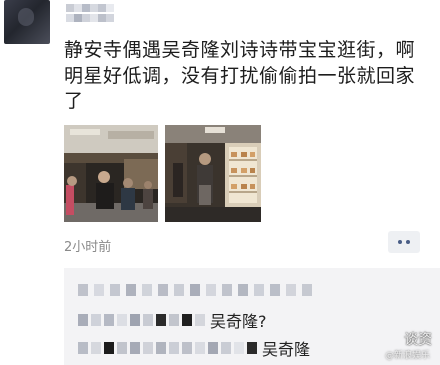 The width and height of the screenshot is (440, 365). Describe the element at coordinates (418, 340) in the screenshot. I see `watermark-text: 谈资` at that location.